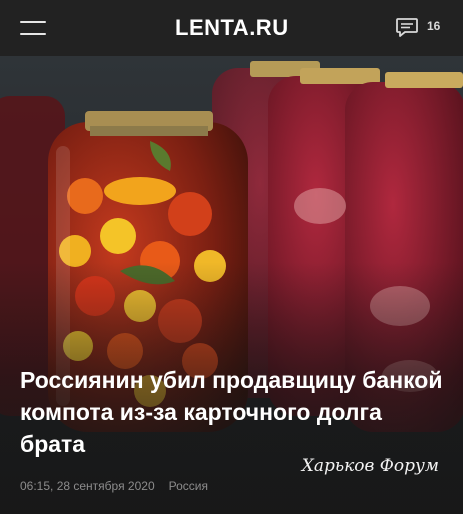 Image resolution: width=463 pixels, height=514 pixels. I want to click on site-logo: LENTA.RU, so click(232, 28).